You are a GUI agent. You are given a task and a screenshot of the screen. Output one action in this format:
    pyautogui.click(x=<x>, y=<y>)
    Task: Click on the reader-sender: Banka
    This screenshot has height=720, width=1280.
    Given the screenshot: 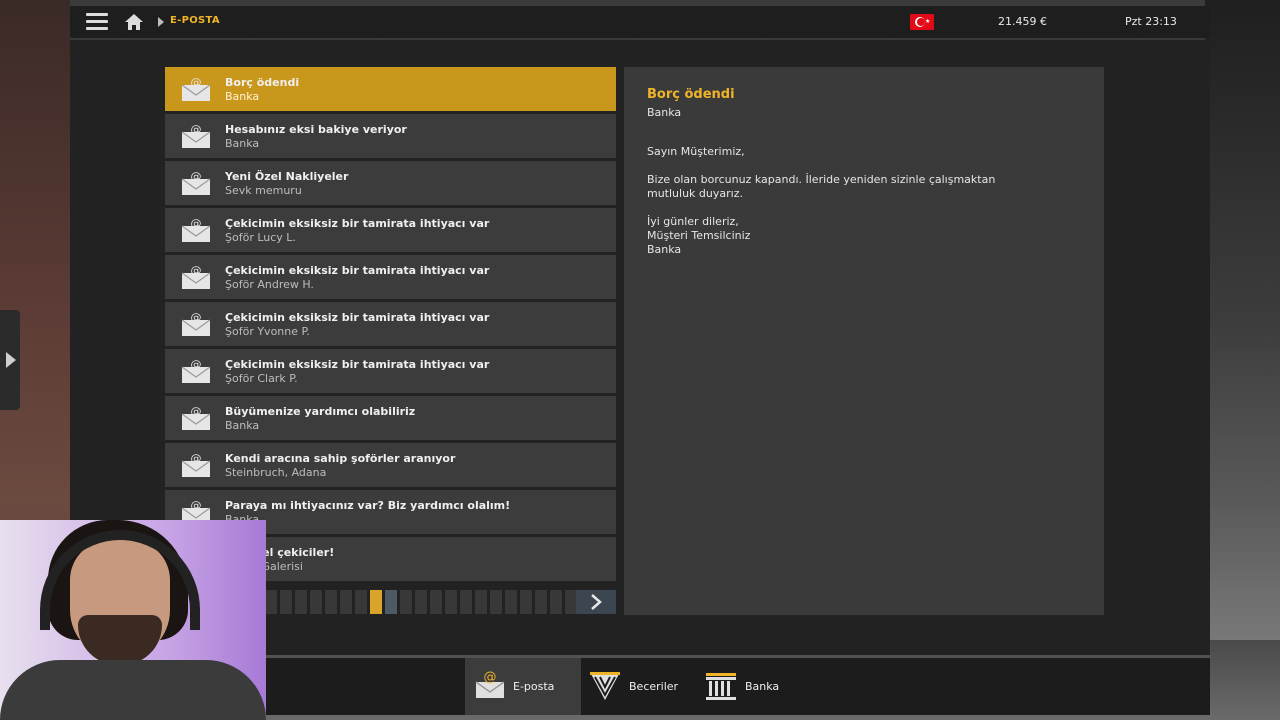 What is the action you would take?
    pyautogui.click(x=664, y=112)
    